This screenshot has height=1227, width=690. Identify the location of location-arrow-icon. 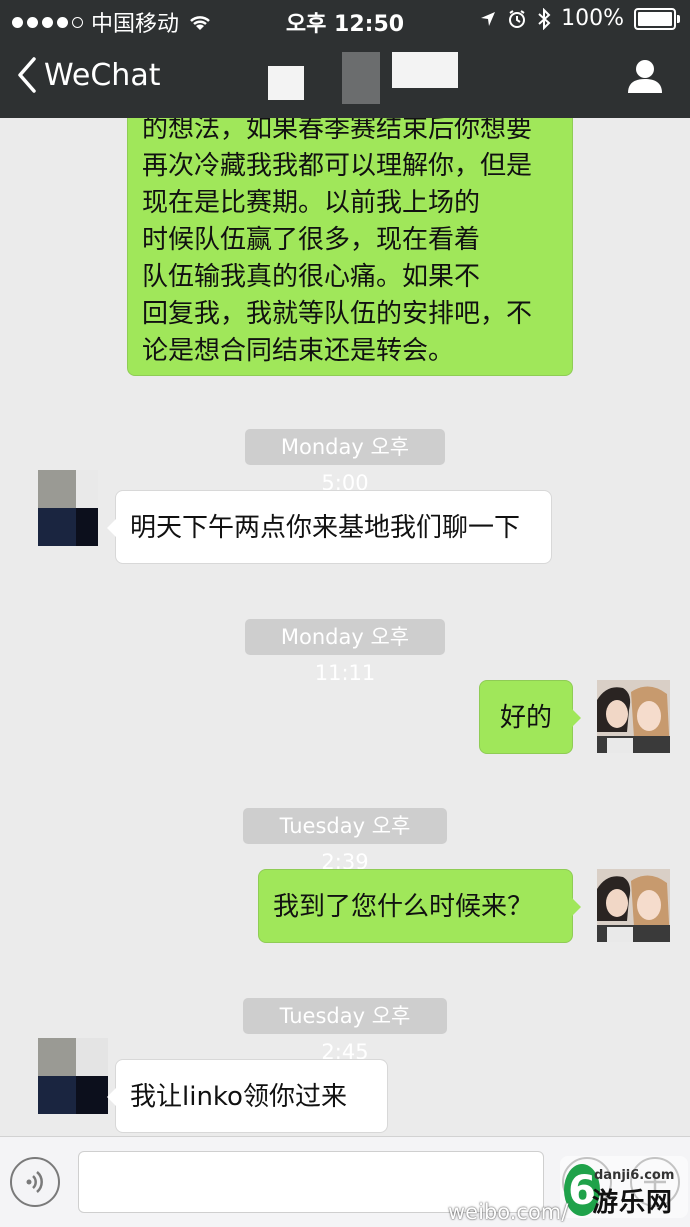
(488, 18).